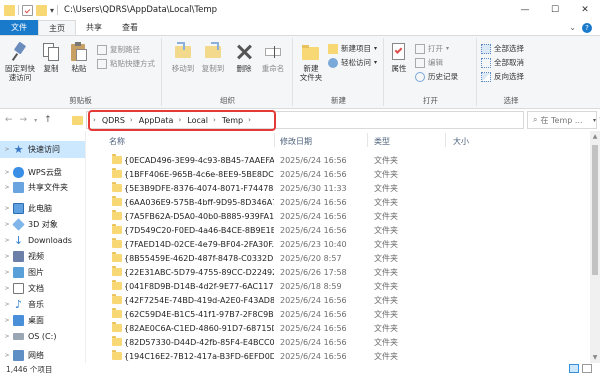  I want to click on copy-button: 复制, so click(51, 57).